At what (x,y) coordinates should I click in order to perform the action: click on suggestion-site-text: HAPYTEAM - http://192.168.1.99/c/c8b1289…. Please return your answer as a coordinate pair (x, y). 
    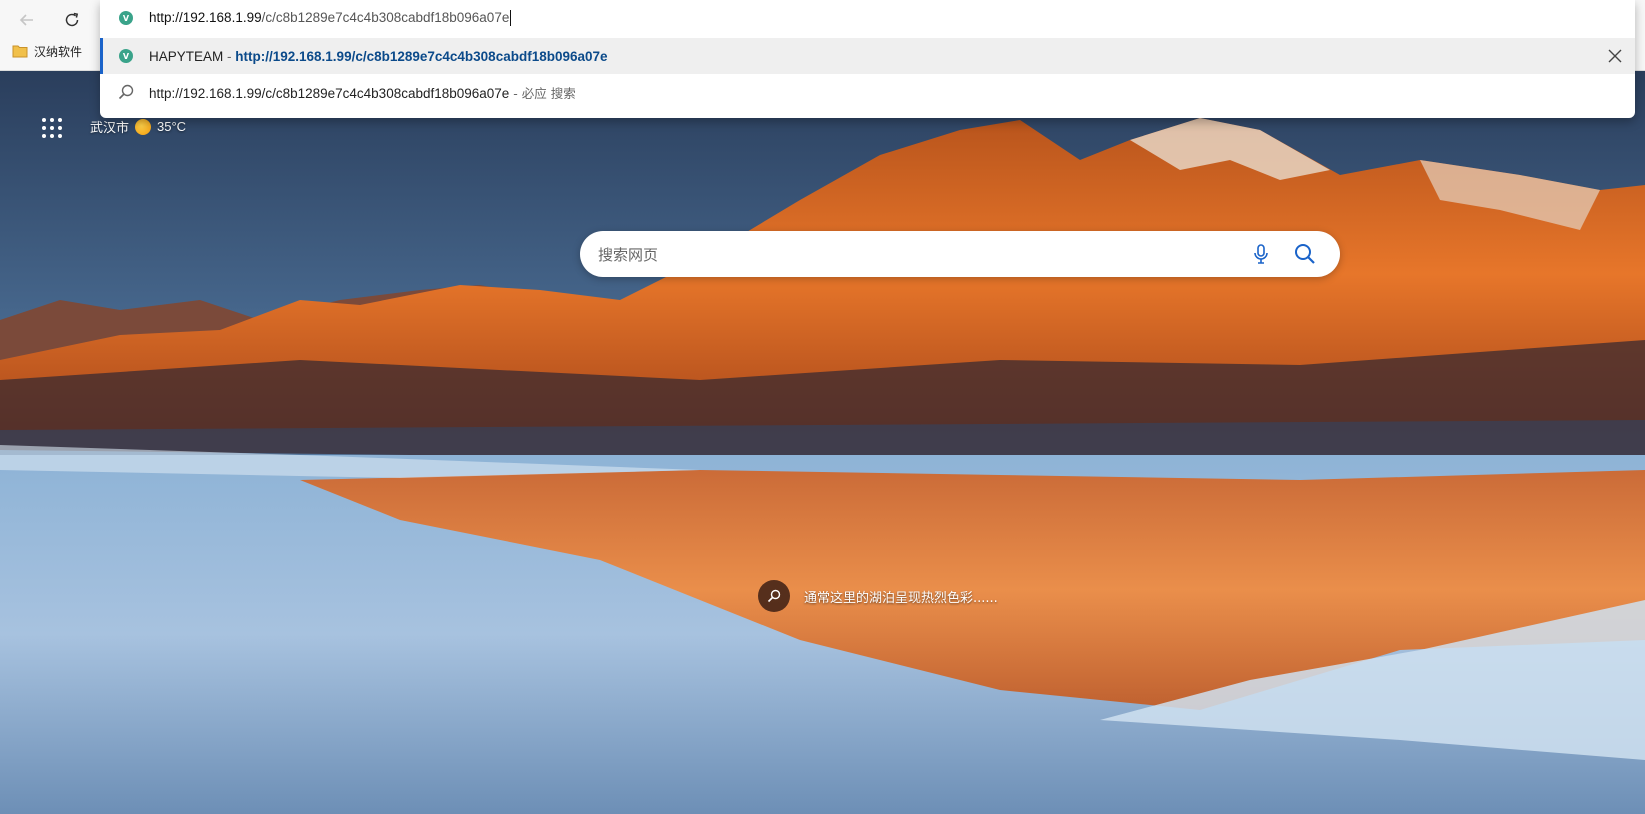
    Looking at the image, I should click on (378, 56).